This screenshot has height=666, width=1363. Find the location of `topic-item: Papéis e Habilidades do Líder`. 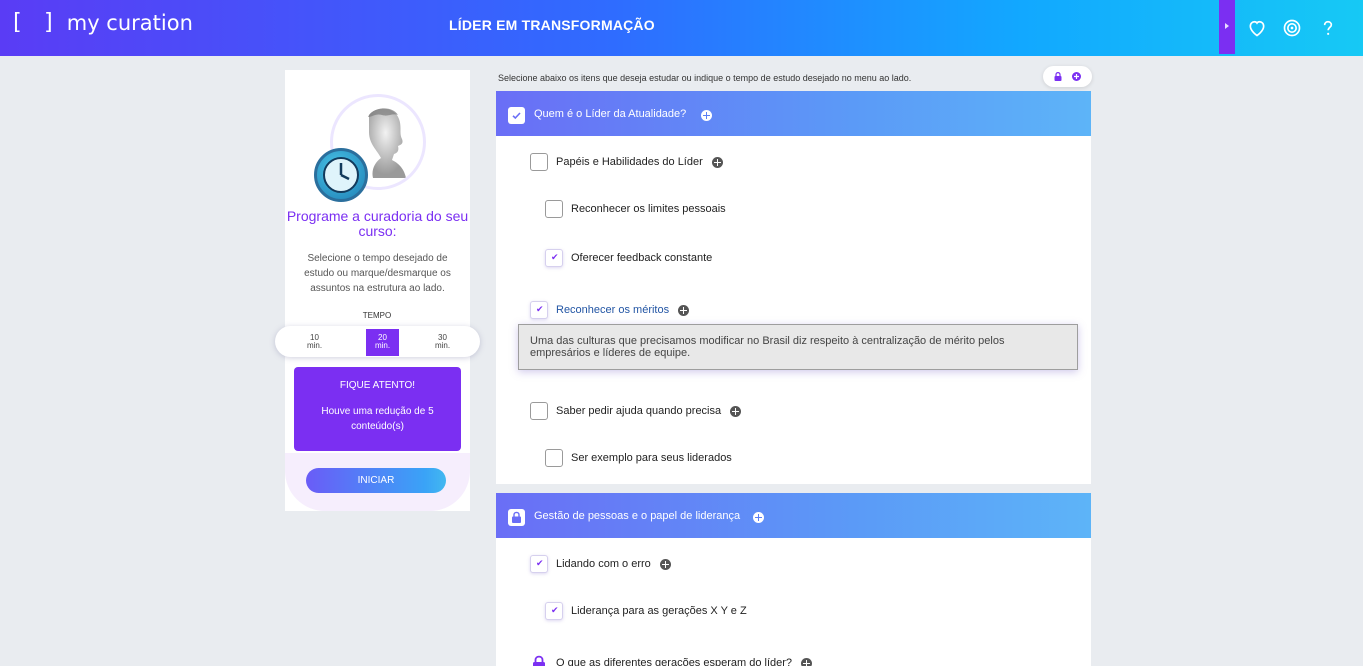

topic-item: Papéis e Habilidades do Líder is located at coordinates (626, 162).